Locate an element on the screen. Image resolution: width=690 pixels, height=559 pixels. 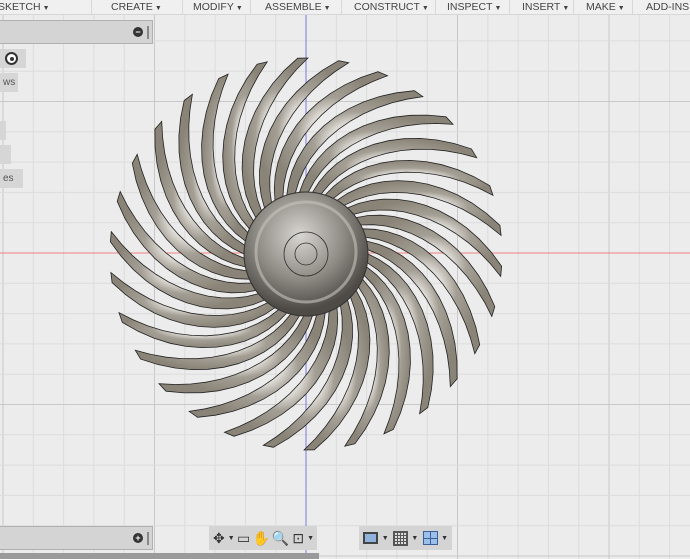
menu-make: MAKE ▼ is located at coordinates (605, 7).